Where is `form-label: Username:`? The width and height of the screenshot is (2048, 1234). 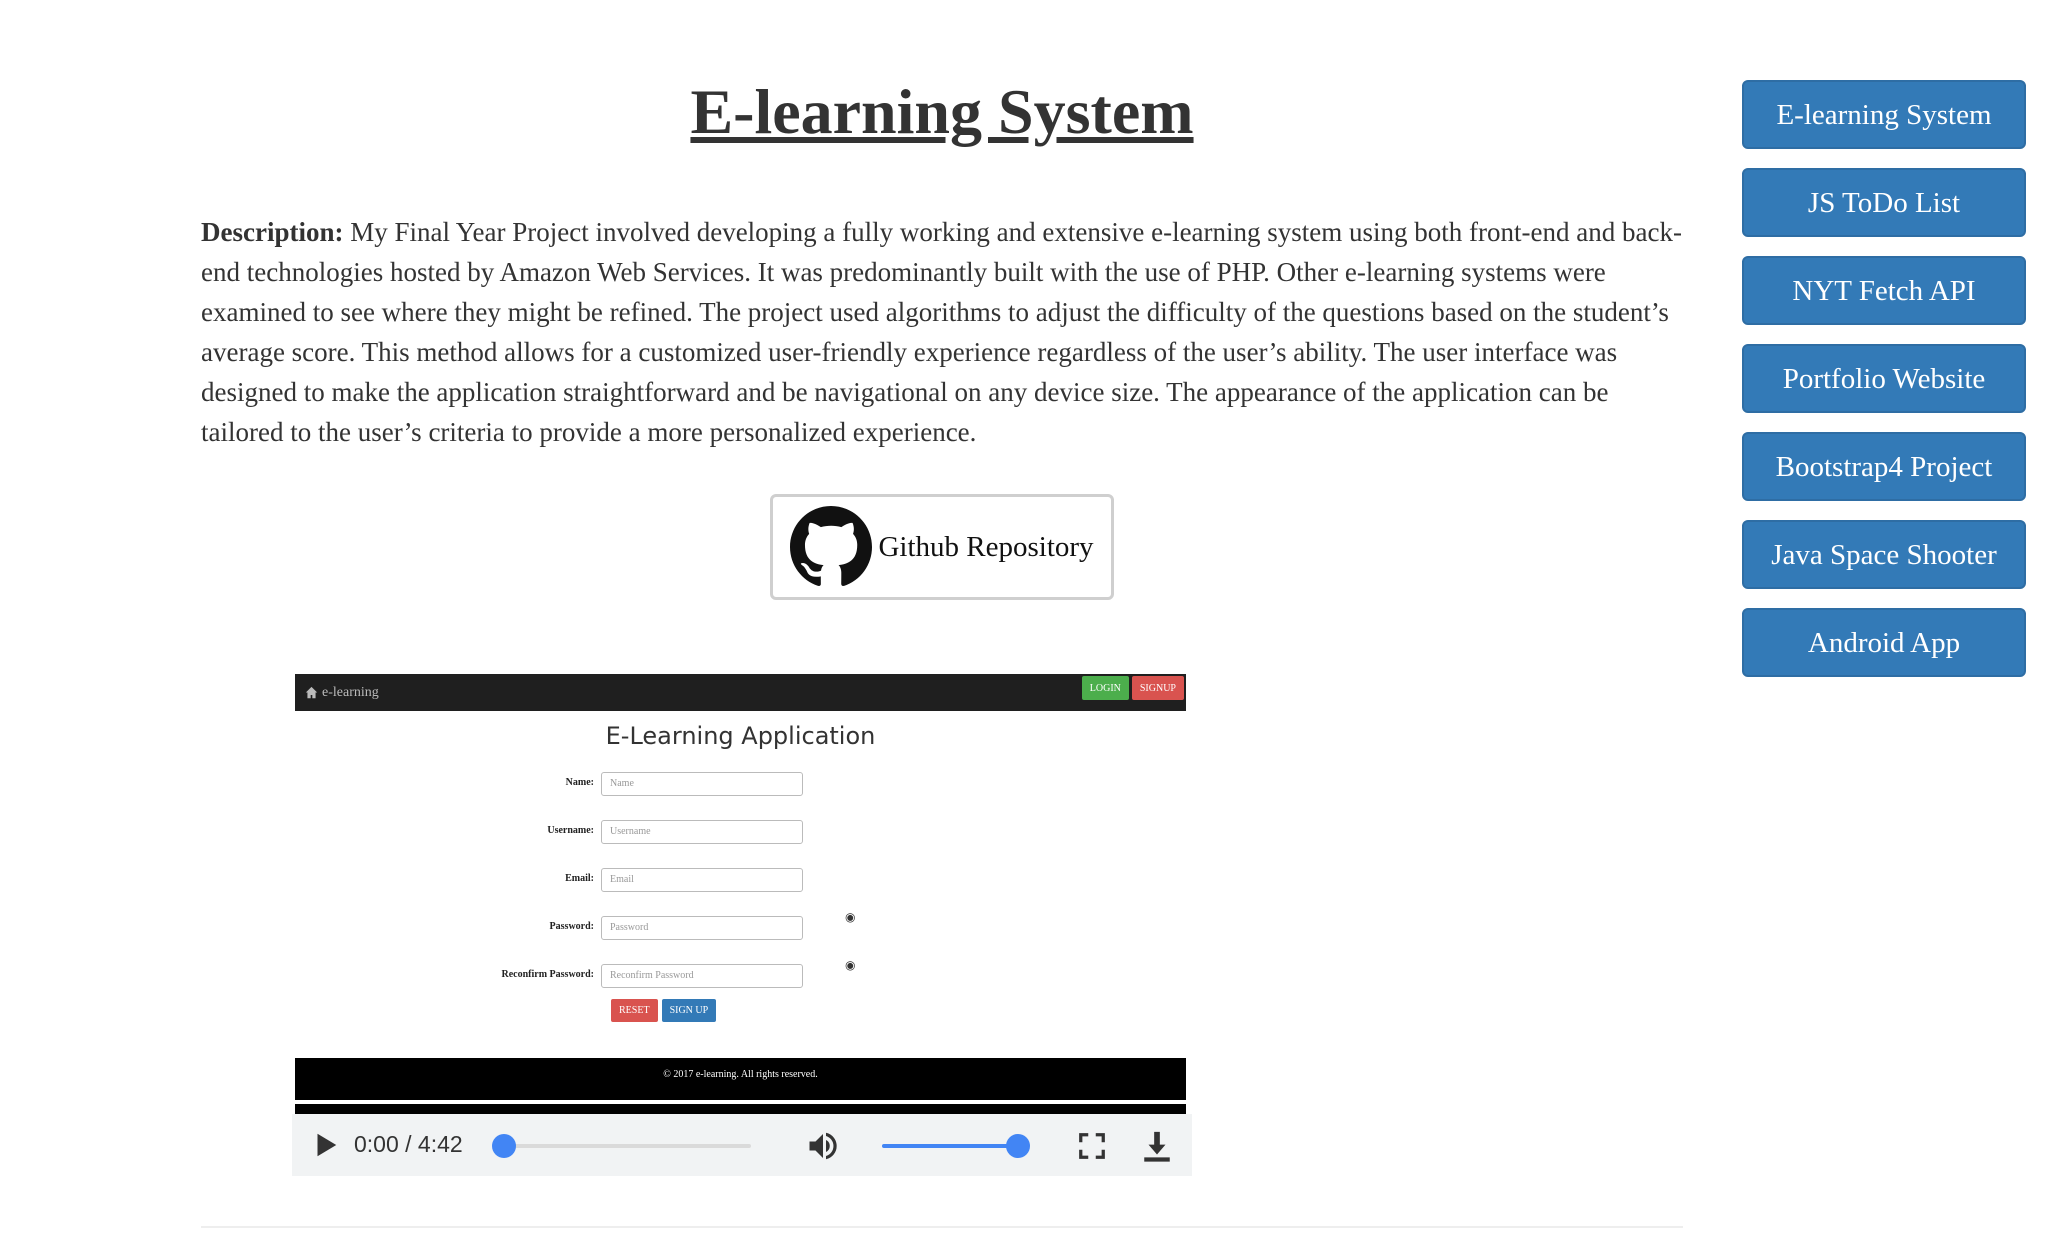
form-label: Username: is located at coordinates (570, 830).